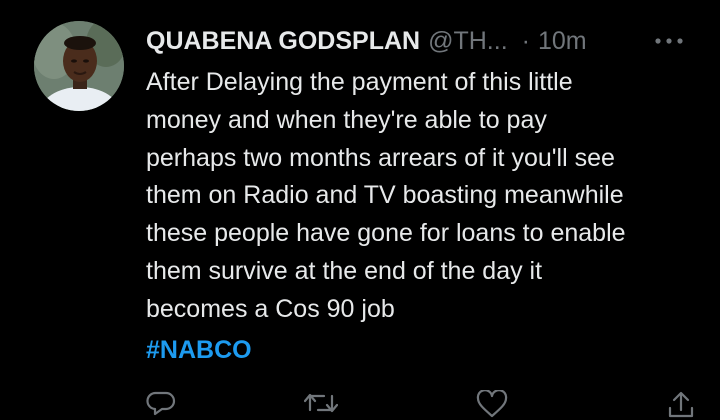 The width and height of the screenshot is (720, 420). I want to click on like-button, so click(492, 404).